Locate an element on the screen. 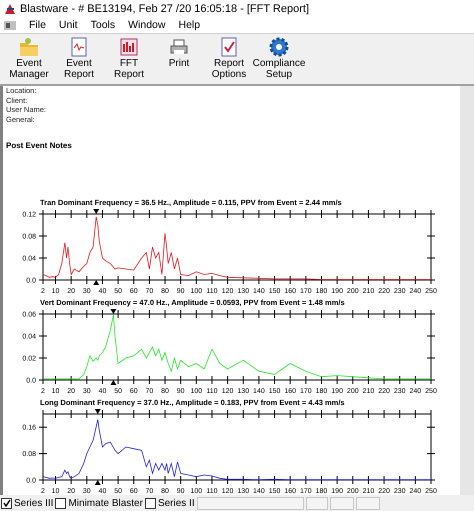 The image size is (474, 511). toolbar-button: Report Options is located at coordinates (229, 58).